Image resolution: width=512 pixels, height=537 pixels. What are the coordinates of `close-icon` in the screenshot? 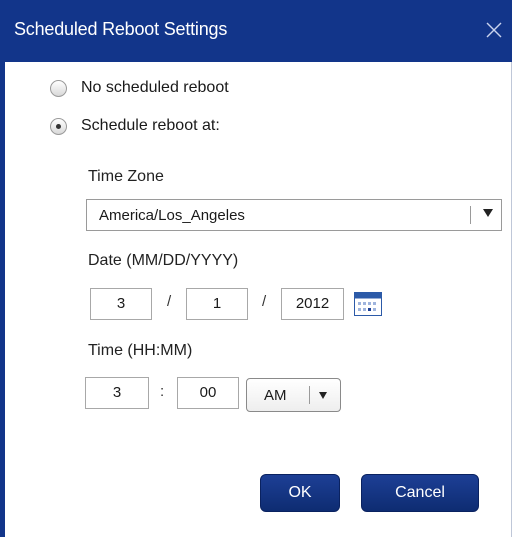 It's located at (494, 30).